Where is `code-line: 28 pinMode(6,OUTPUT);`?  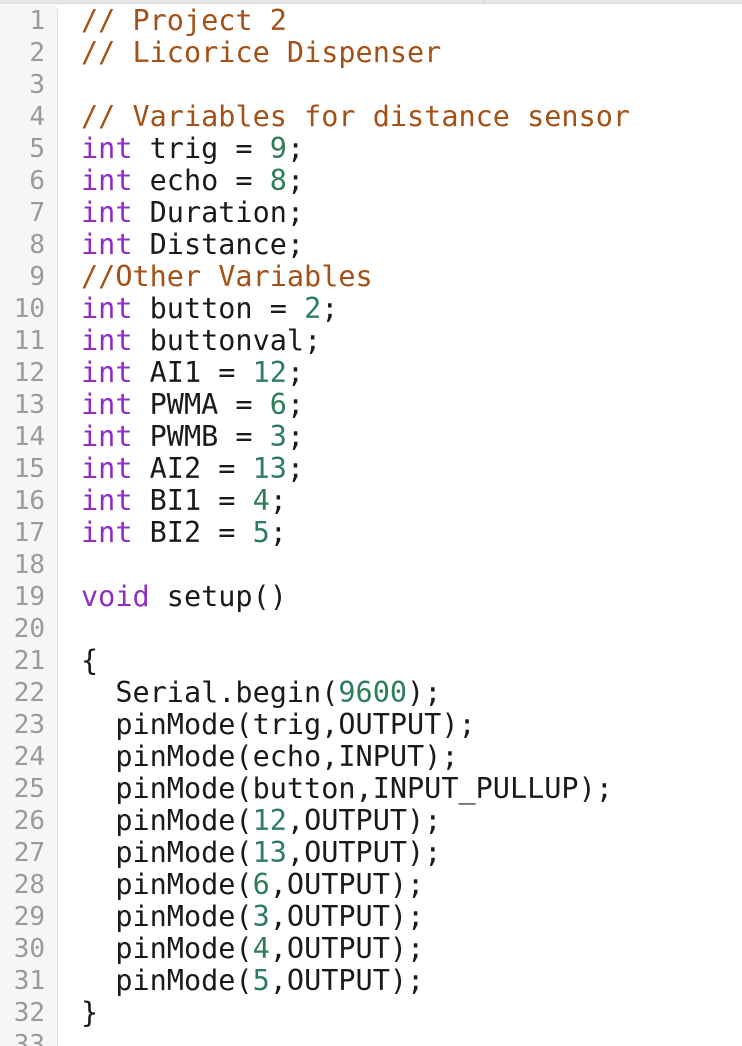
code-line: 28 pinMode(6,OUTPUT); is located at coordinates (371, 885).